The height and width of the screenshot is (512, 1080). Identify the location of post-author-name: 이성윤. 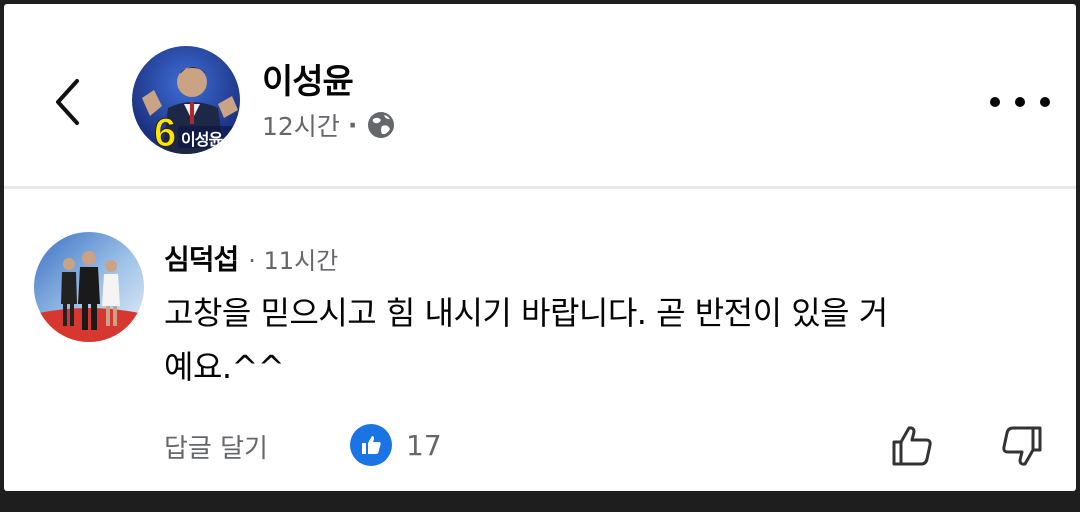
(308, 78).